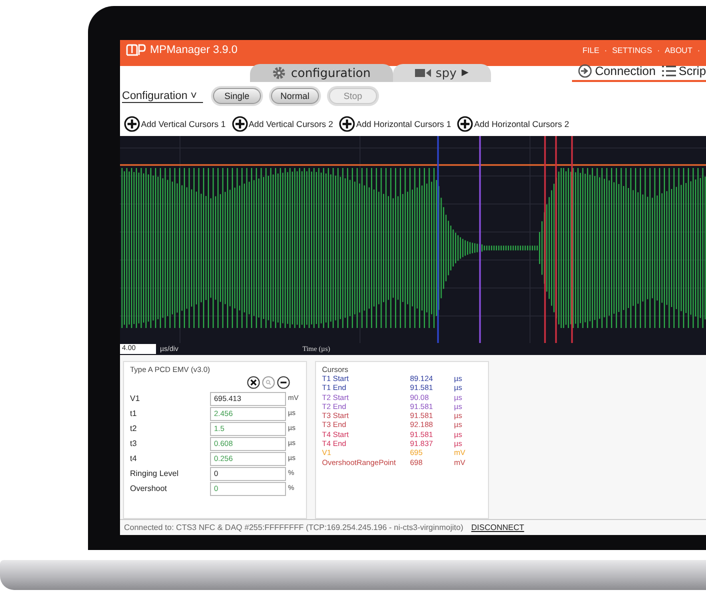 Image resolution: width=706 pixels, height=600 pixels. What do you see at coordinates (149, 488) in the screenshot?
I see `field-label: Overshoot` at bounding box center [149, 488].